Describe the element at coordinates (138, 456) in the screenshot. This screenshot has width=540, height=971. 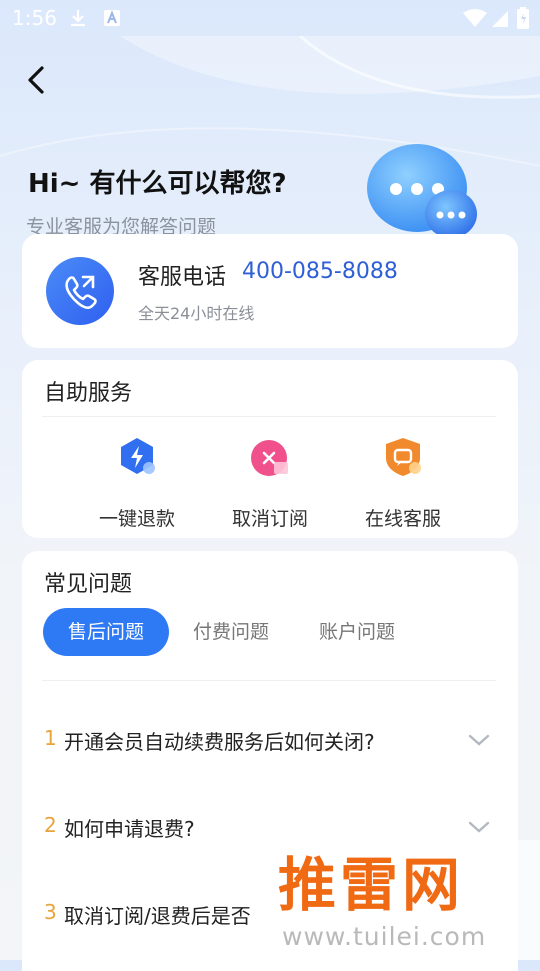
I see `lightning-refund-icon` at that location.